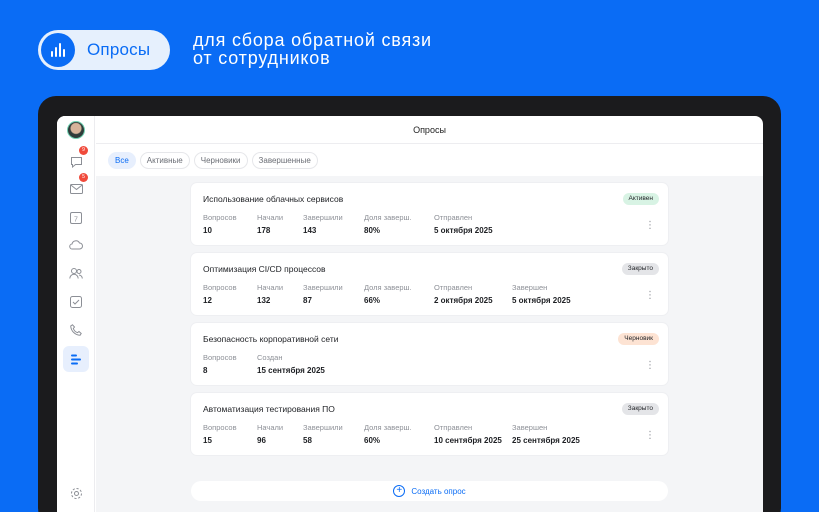  I want to click on status-badge: Активен, so click(640, 199).